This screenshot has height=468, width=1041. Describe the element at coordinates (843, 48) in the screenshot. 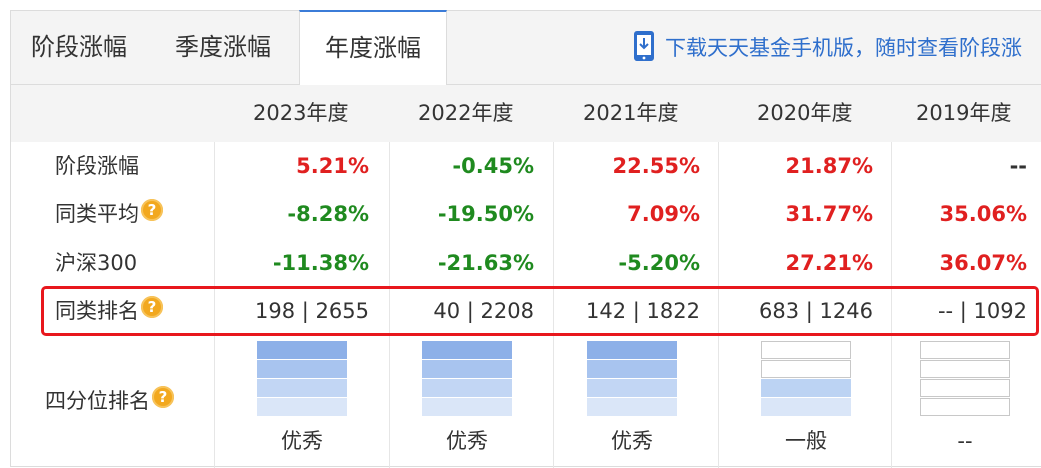

I see `promo-text: 下载天天基金手机版，随时查看阶段涨` at that location.